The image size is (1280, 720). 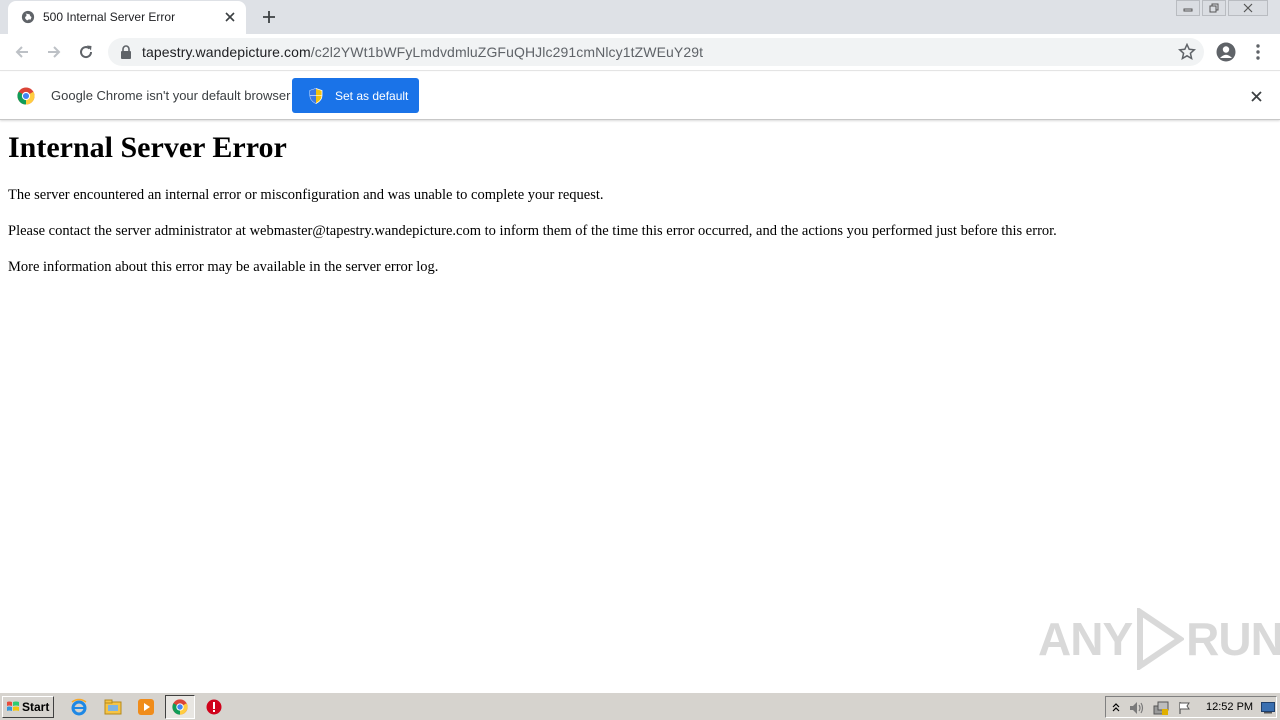 What do you see at coordinates (1116, 708) in the screenshot?
I see `tray-expand-icon` at bounding box center [1116, 708].